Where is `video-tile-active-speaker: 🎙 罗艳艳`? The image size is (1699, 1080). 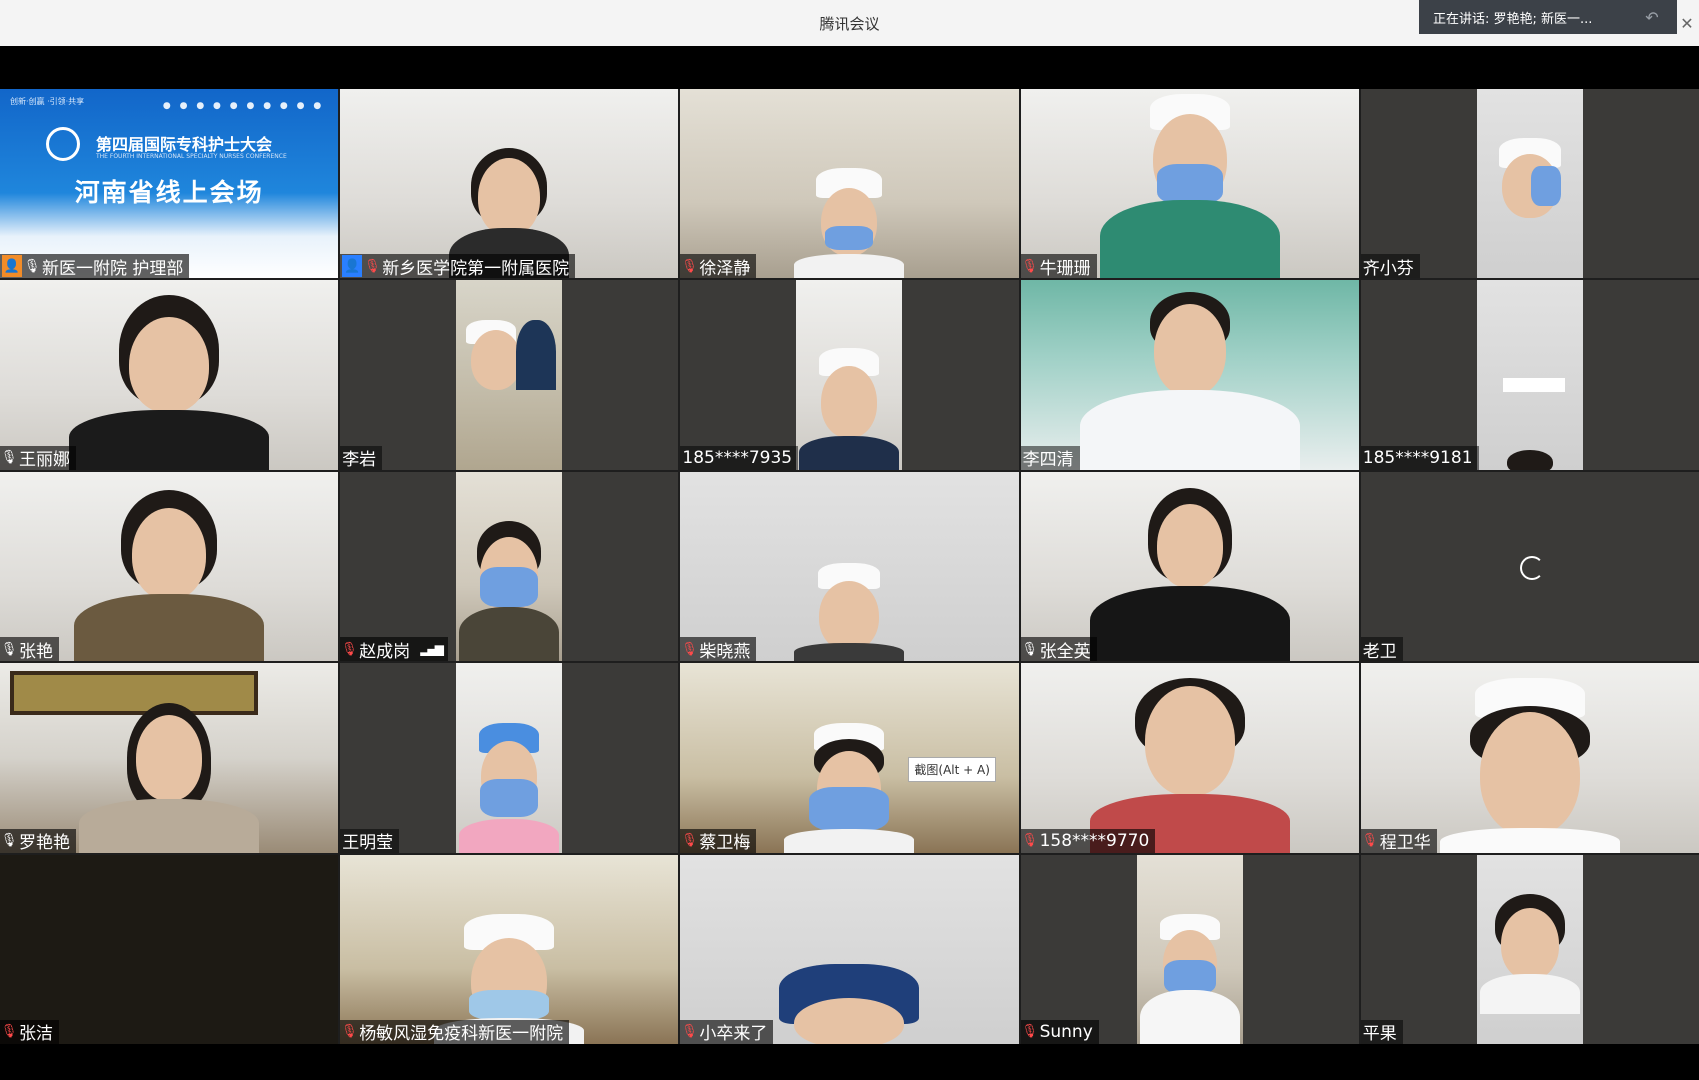
video-tile-active-speaker: 🎙 罗艳艳 is located at coordinates (169, 758).